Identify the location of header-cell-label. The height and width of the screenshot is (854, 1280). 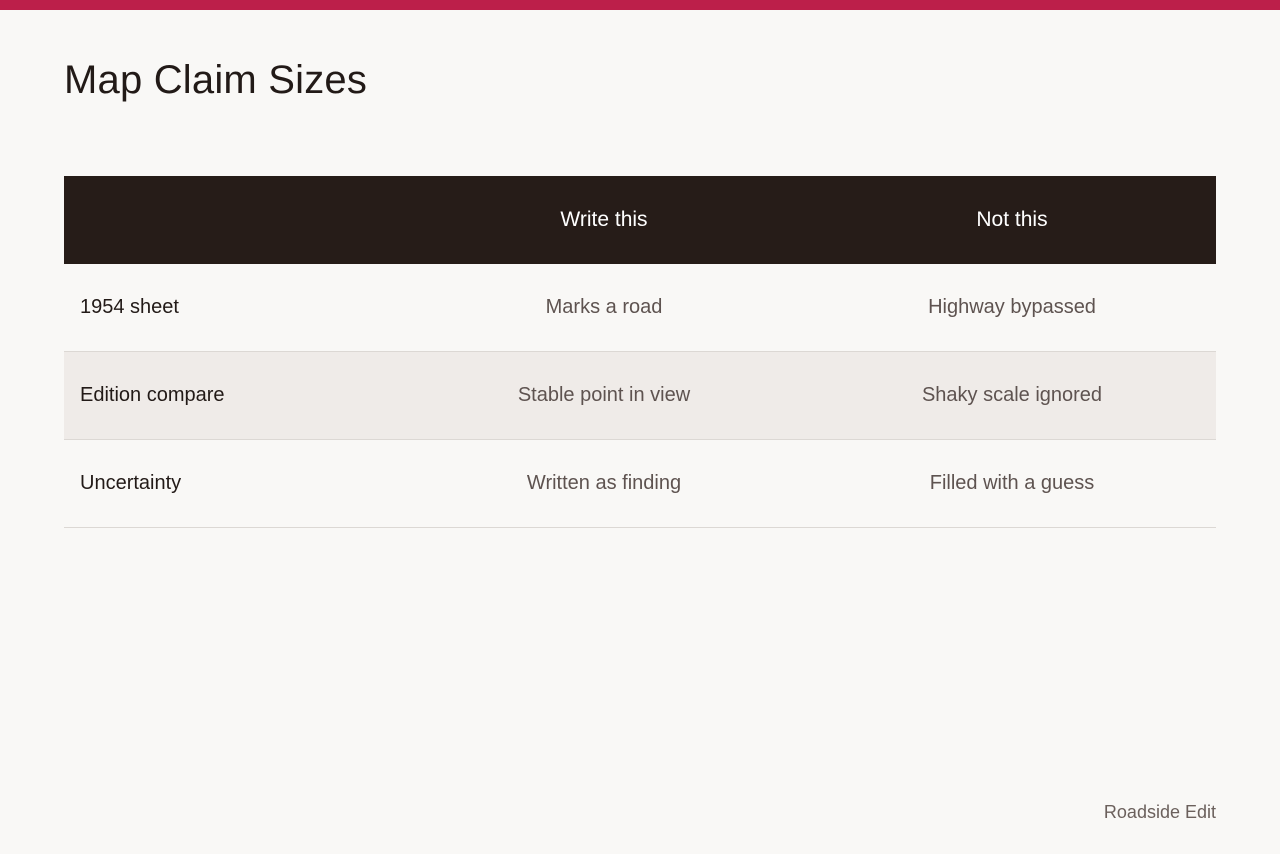
(232, 220).